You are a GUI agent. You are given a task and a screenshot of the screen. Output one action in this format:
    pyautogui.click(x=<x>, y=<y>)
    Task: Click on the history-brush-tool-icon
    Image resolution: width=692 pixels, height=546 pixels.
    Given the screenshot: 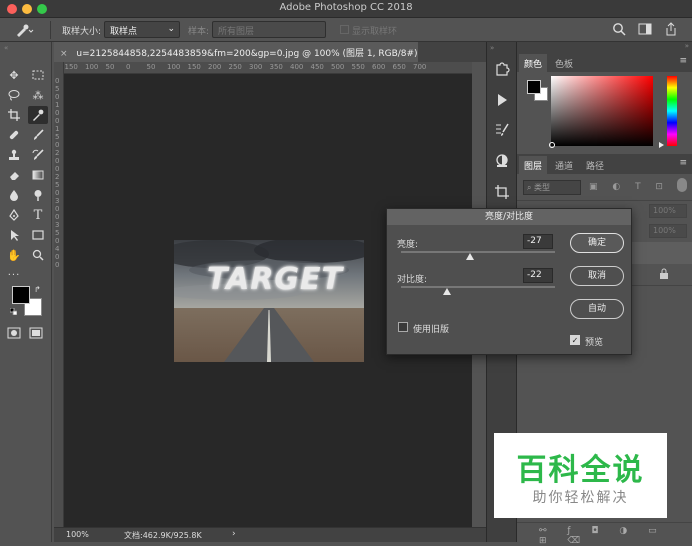 What is the action you would take?
    pyautogui.click(x=38, y=155)
    